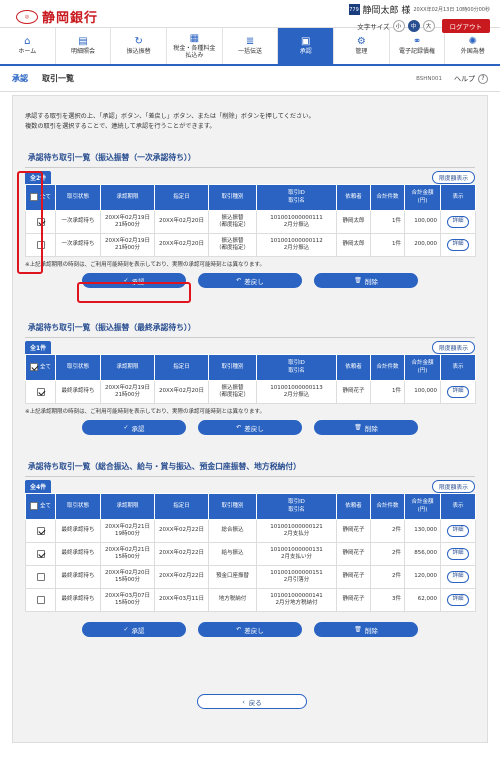  What do you see at coordinates (458, 196) in the screenshot?
I see `column-header-text: 表示` at bounding box center [458, 196].